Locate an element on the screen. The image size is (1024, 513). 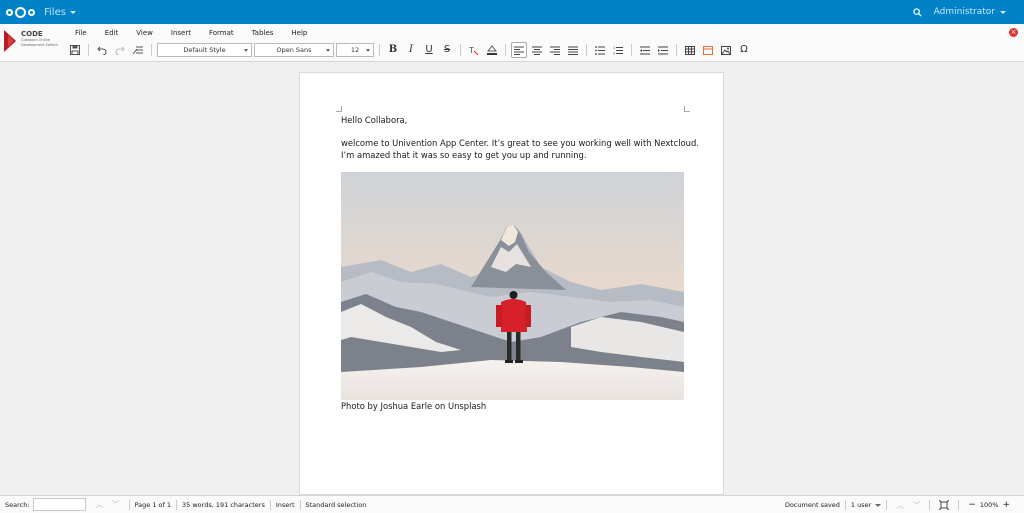
search-input is located at coordinates (59, 504).